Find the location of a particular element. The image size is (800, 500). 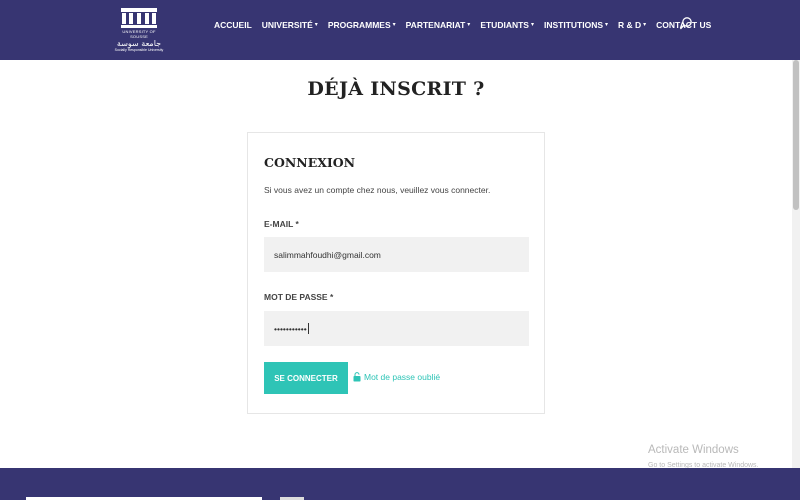

logo-building-icon is located at coordinates (139, 18).